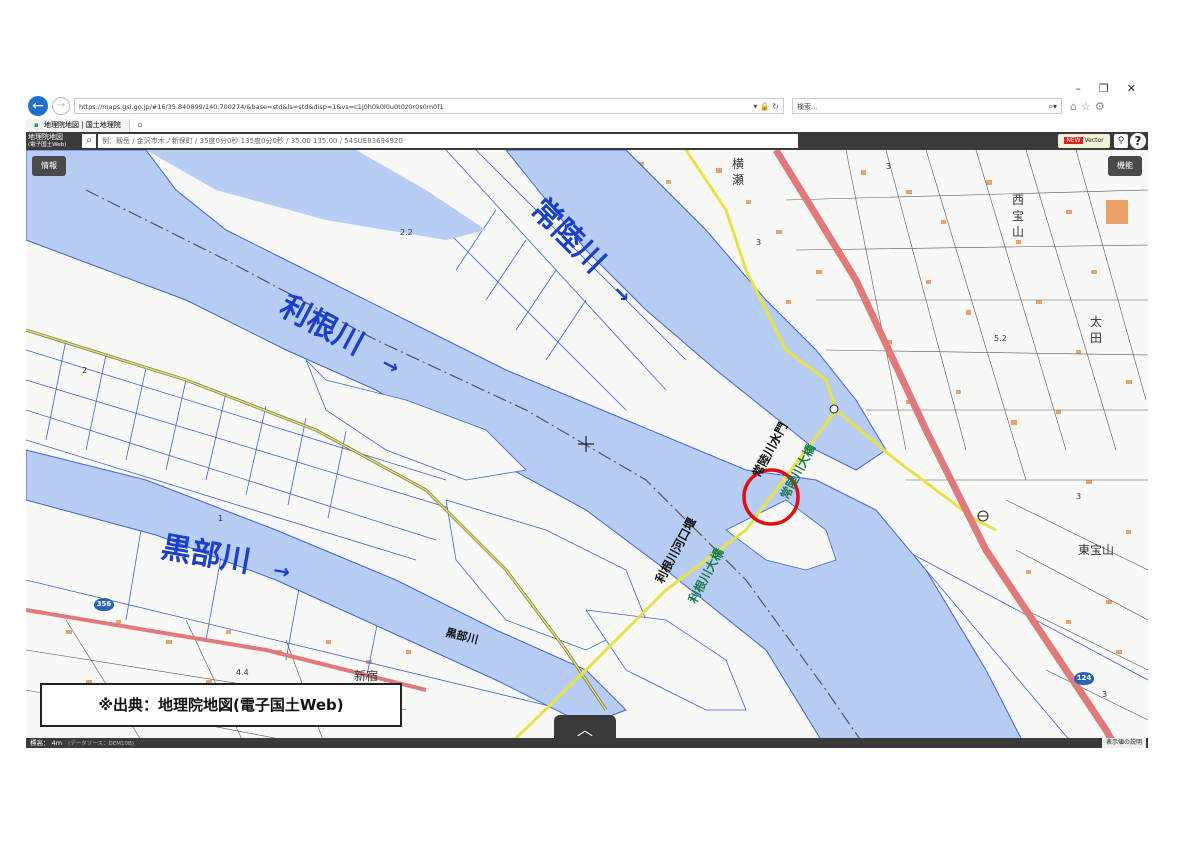 The width and height of the screenshot is (1200, 849). I want to click on spot-height: 4.4, so click(242, 672).